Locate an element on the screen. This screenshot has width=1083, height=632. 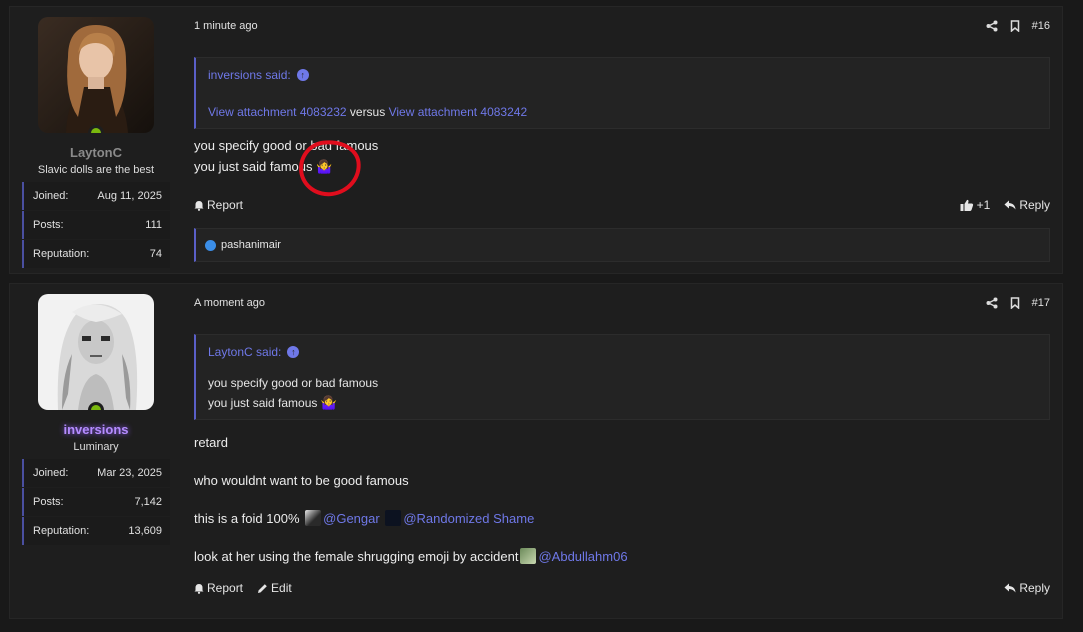
stat-value: 13,609 is located at coordinates (145, 531).